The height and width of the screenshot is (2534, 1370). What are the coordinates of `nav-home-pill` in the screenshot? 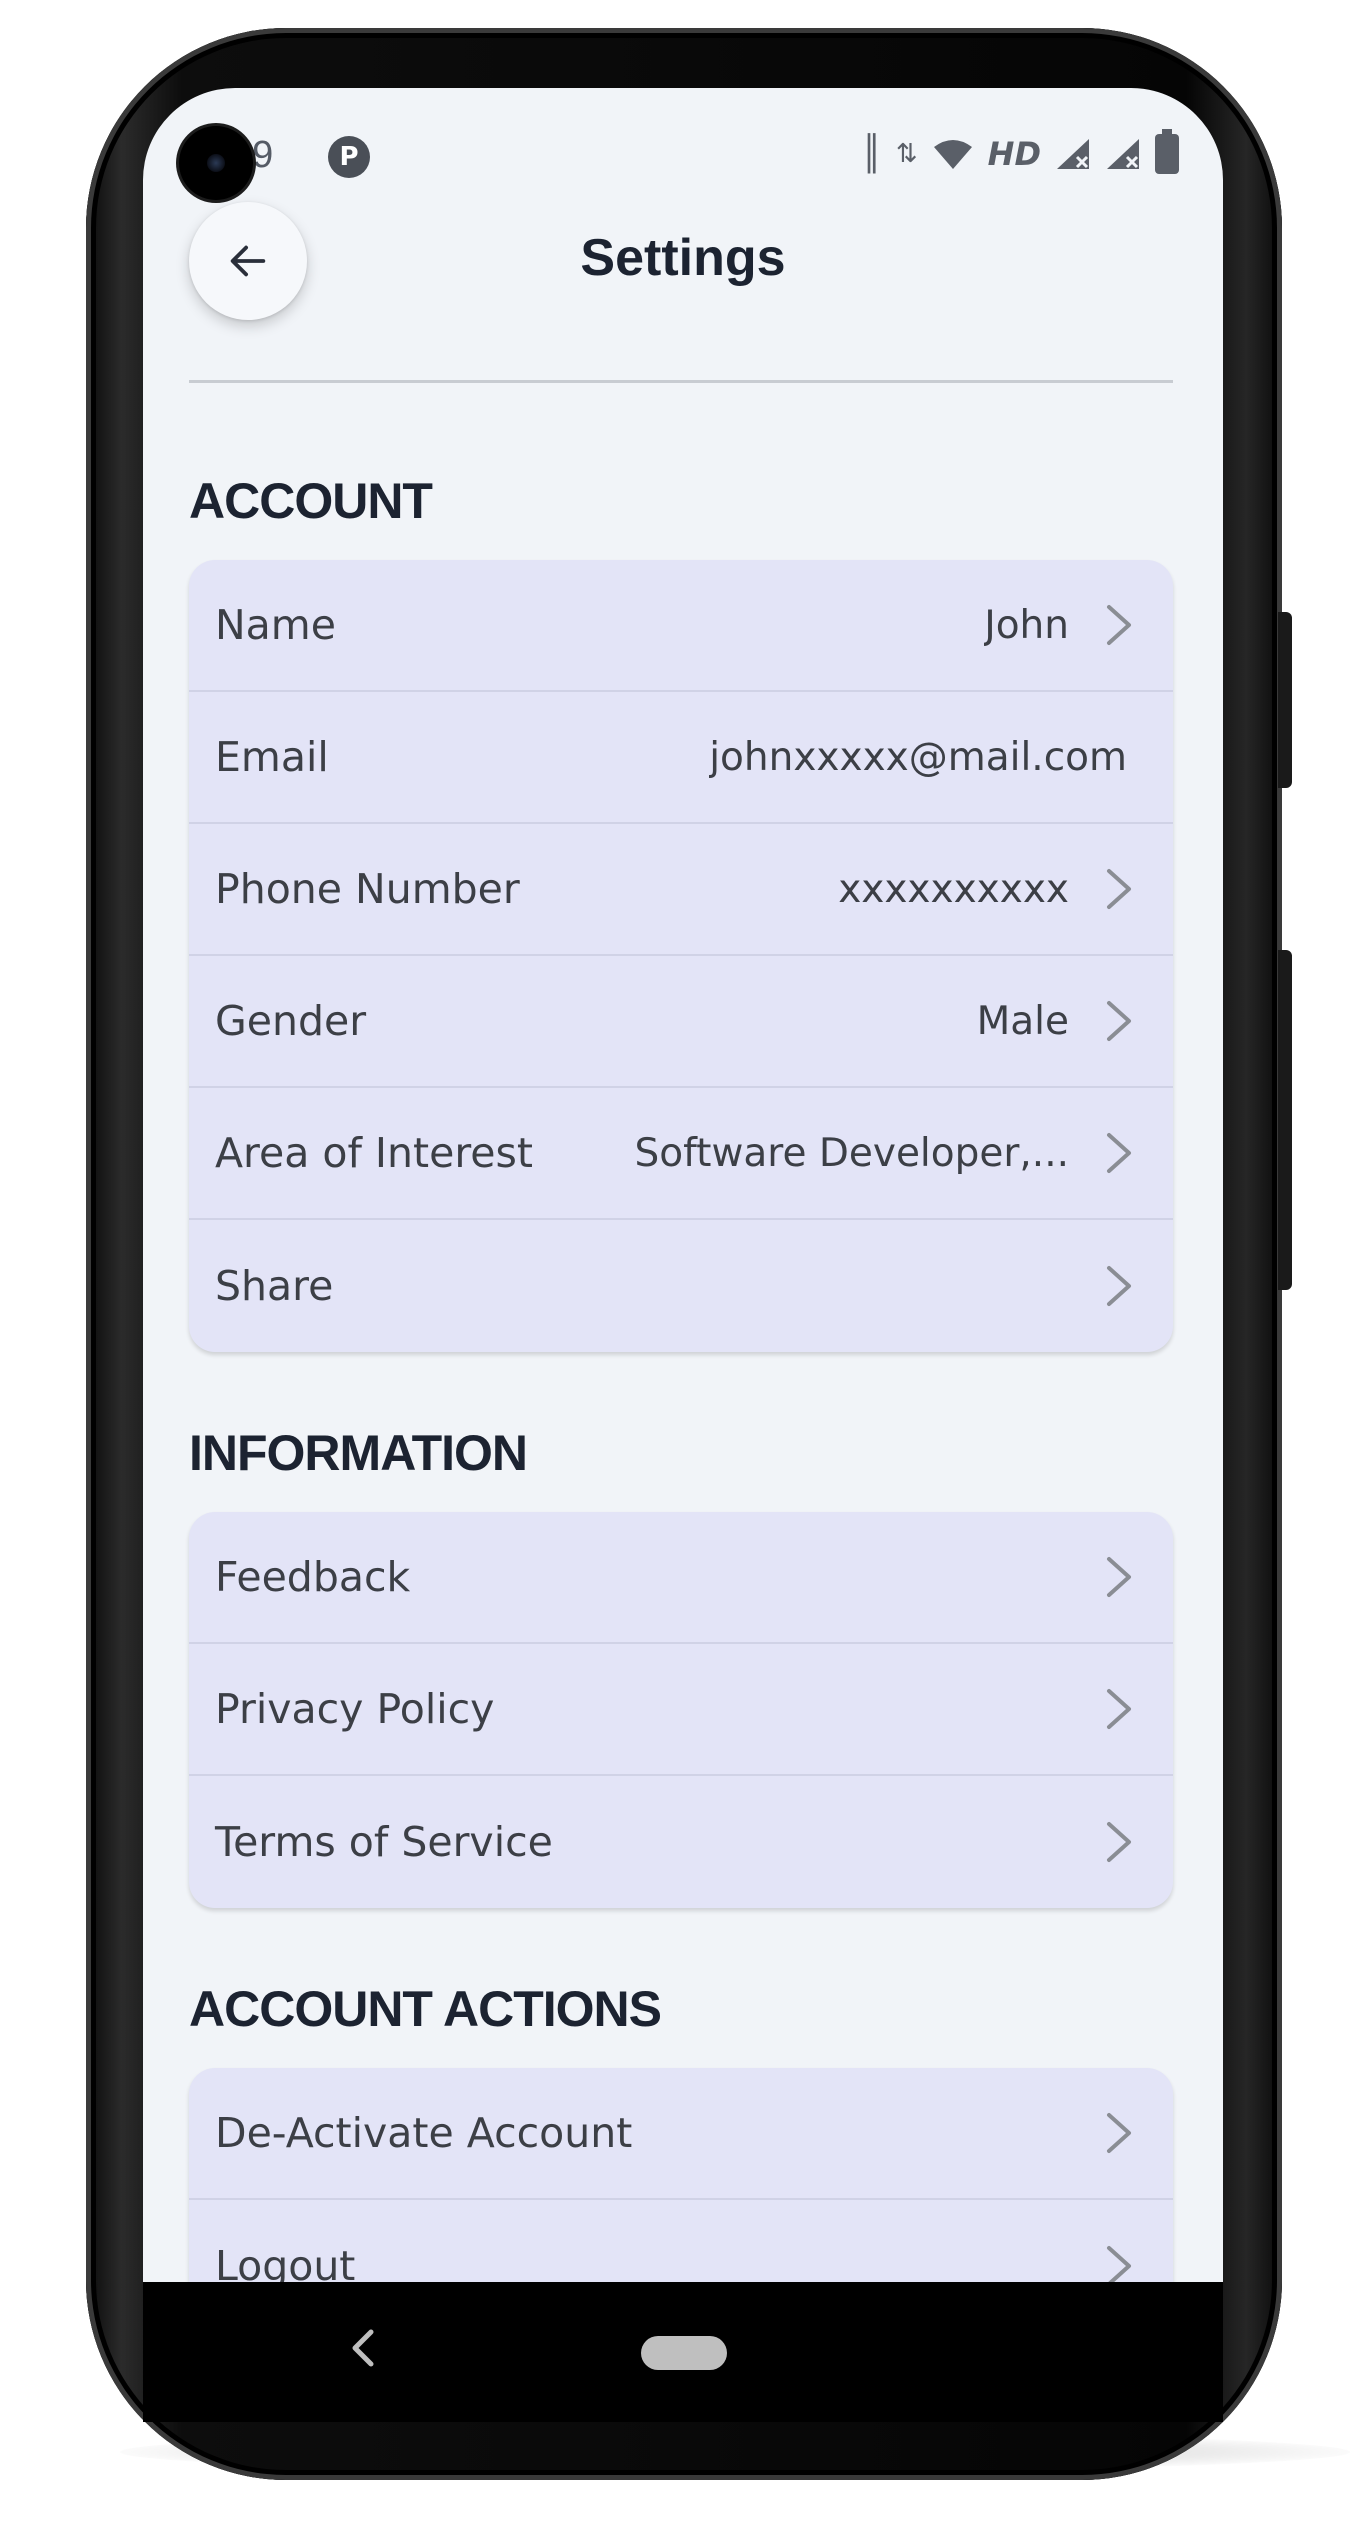 It's located at (684, 2353).